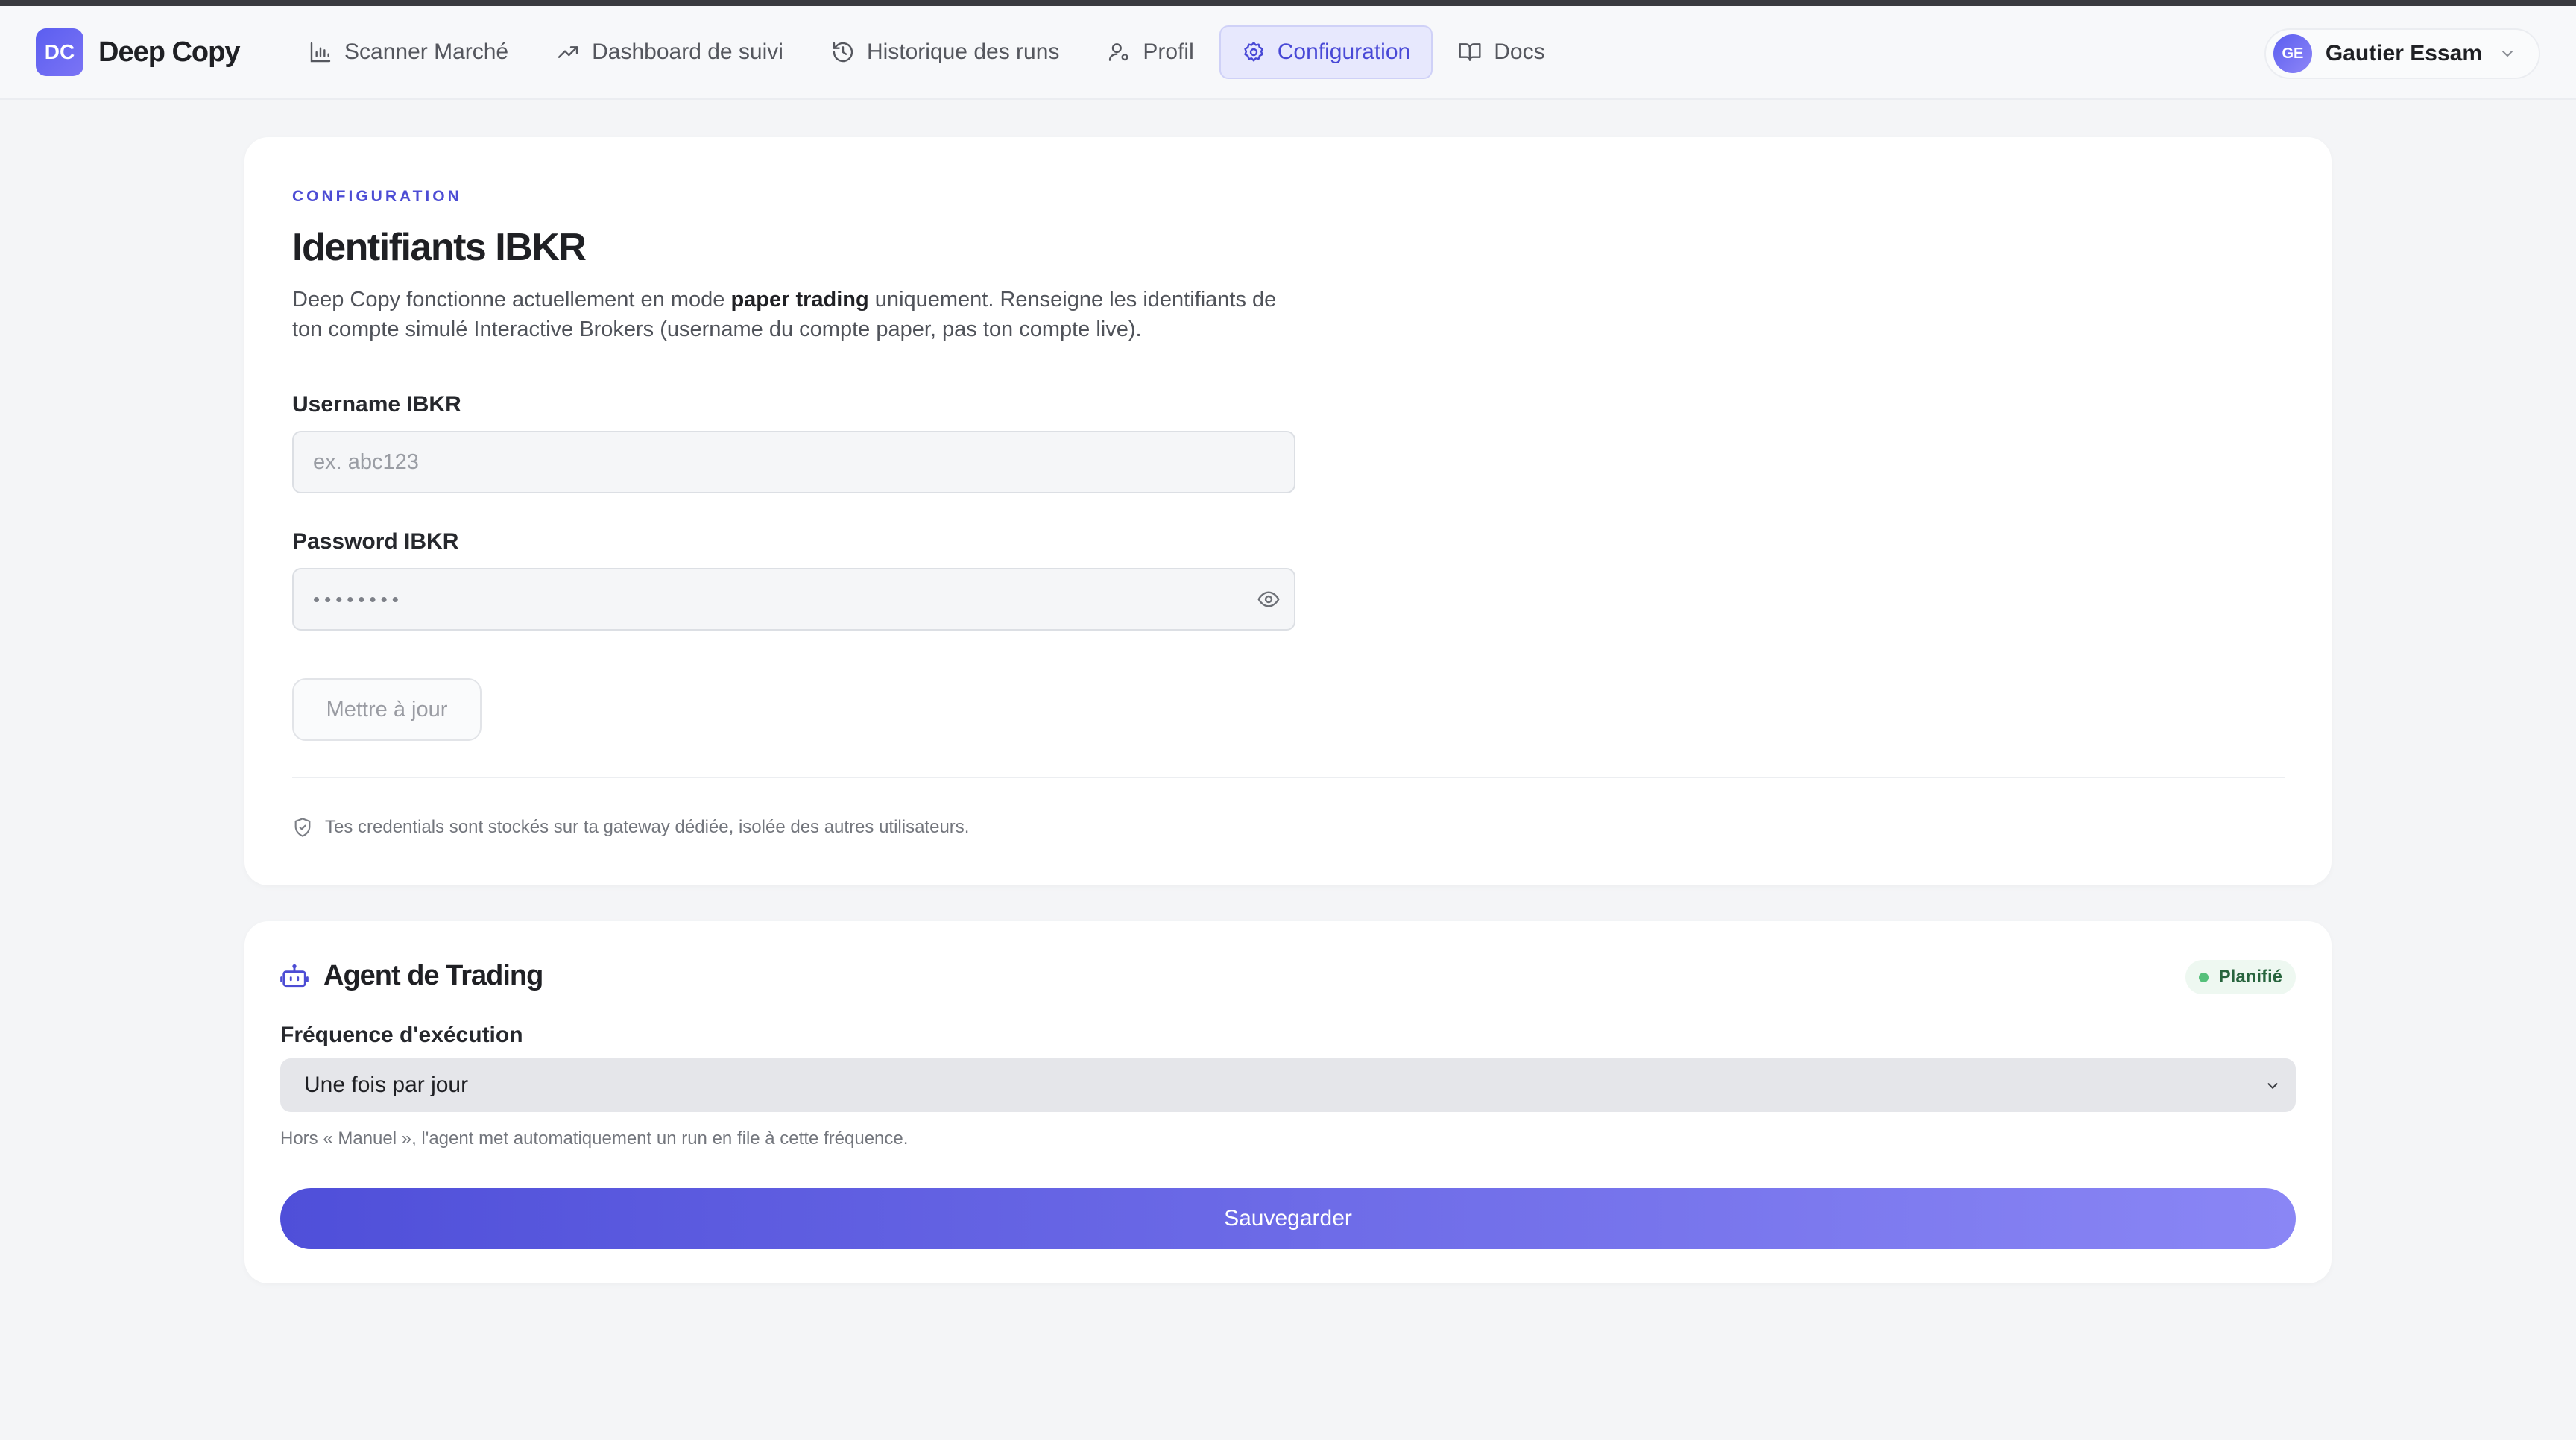  What do you see at coordinates (366, 461) in the screenshot?
I see `username-placeholder: ex. abc123` at bounding box center [366, 461].